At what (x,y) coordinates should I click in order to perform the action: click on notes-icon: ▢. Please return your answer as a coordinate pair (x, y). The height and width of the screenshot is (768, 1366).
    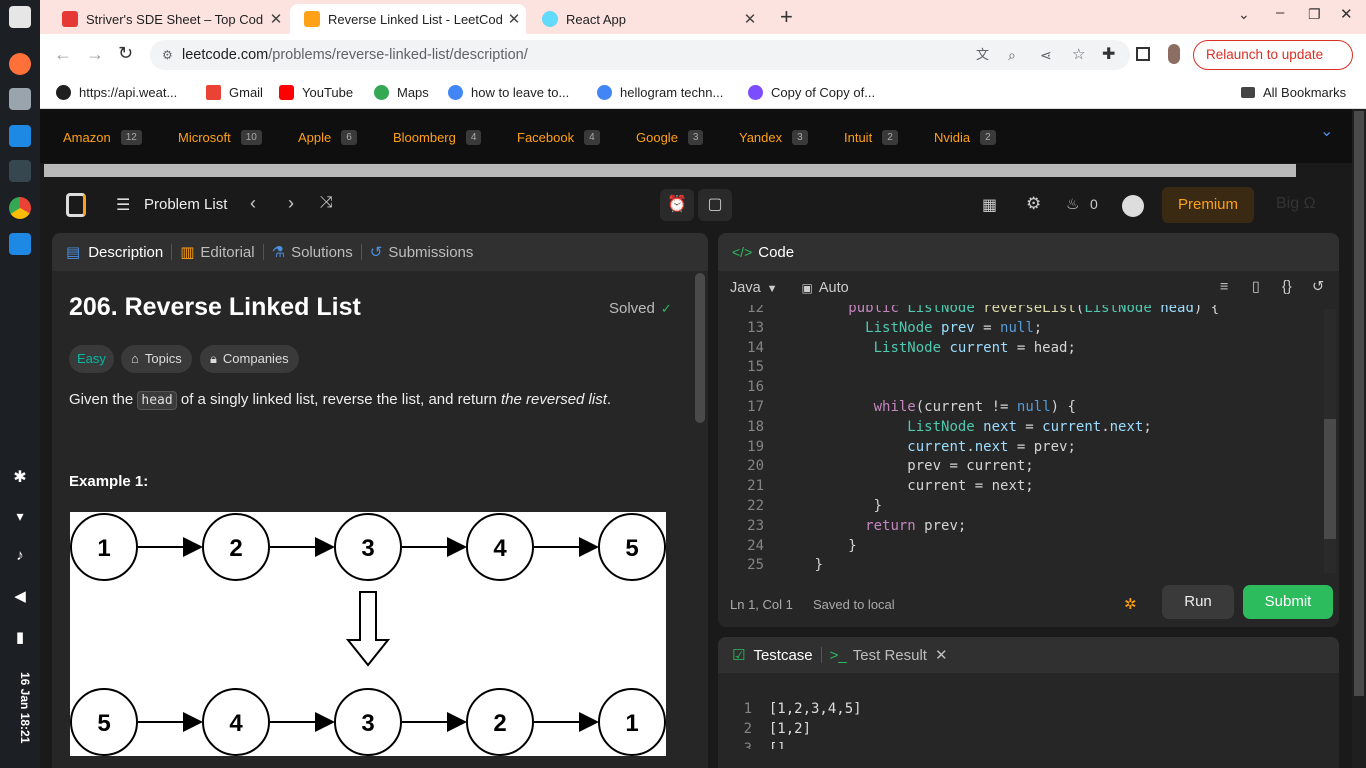
    Looking at the image, I should click on (715, 205).